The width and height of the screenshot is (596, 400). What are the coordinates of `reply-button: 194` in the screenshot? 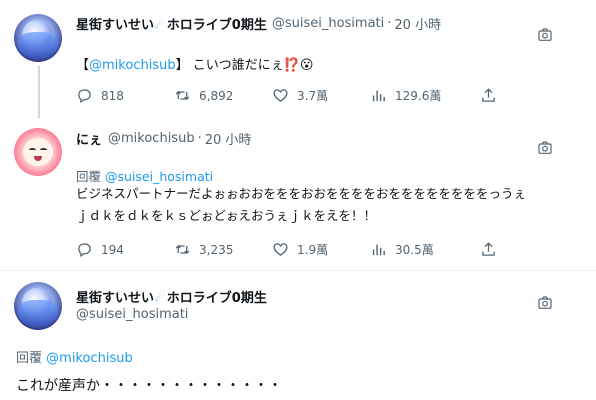 It's located at (125, 249).